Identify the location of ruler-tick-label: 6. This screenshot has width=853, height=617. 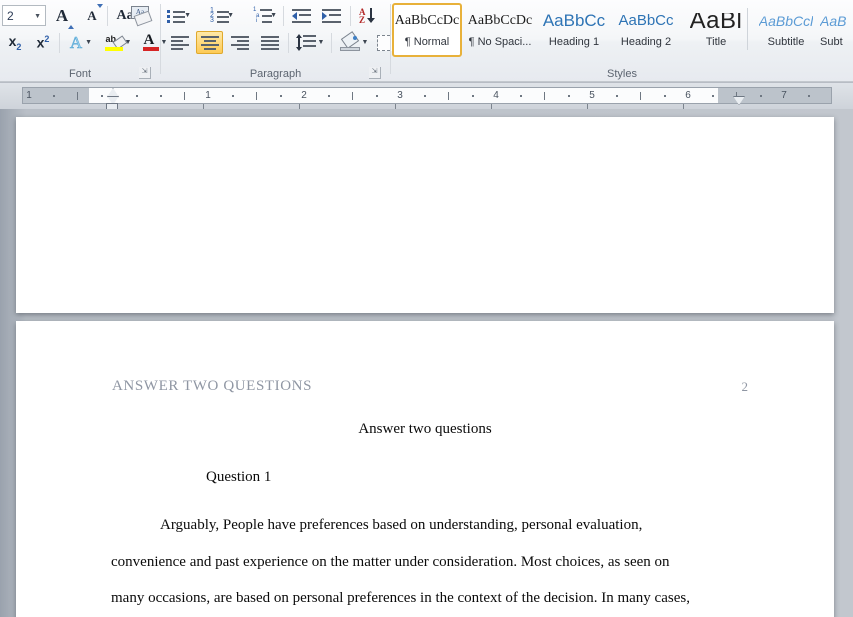
(688, 95).